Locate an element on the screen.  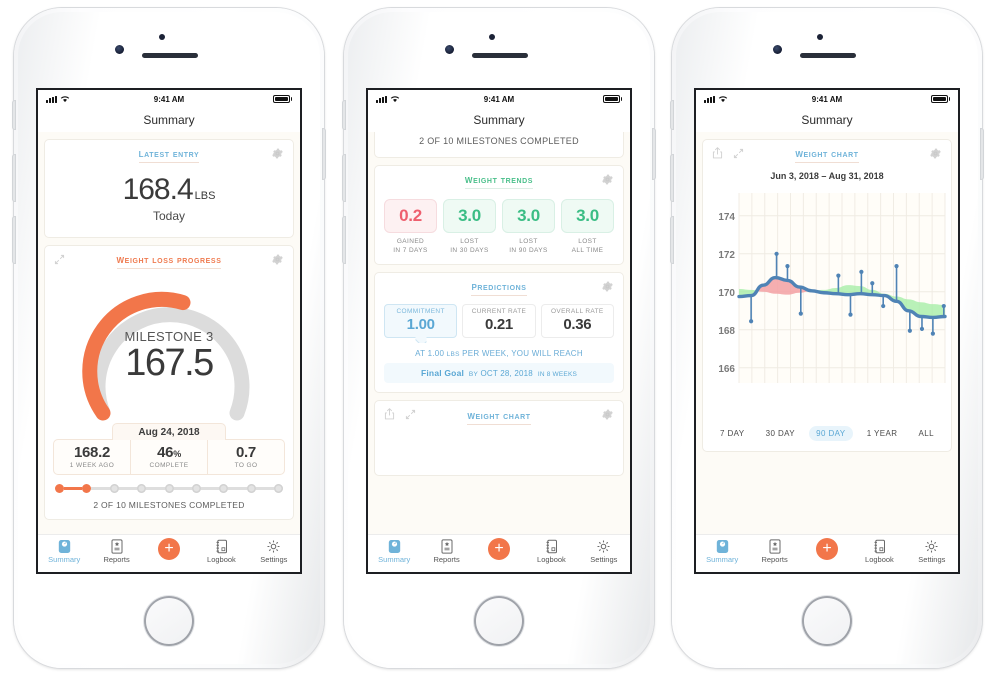
chart-title: Weight Chart is located at coordinates (827, 155).